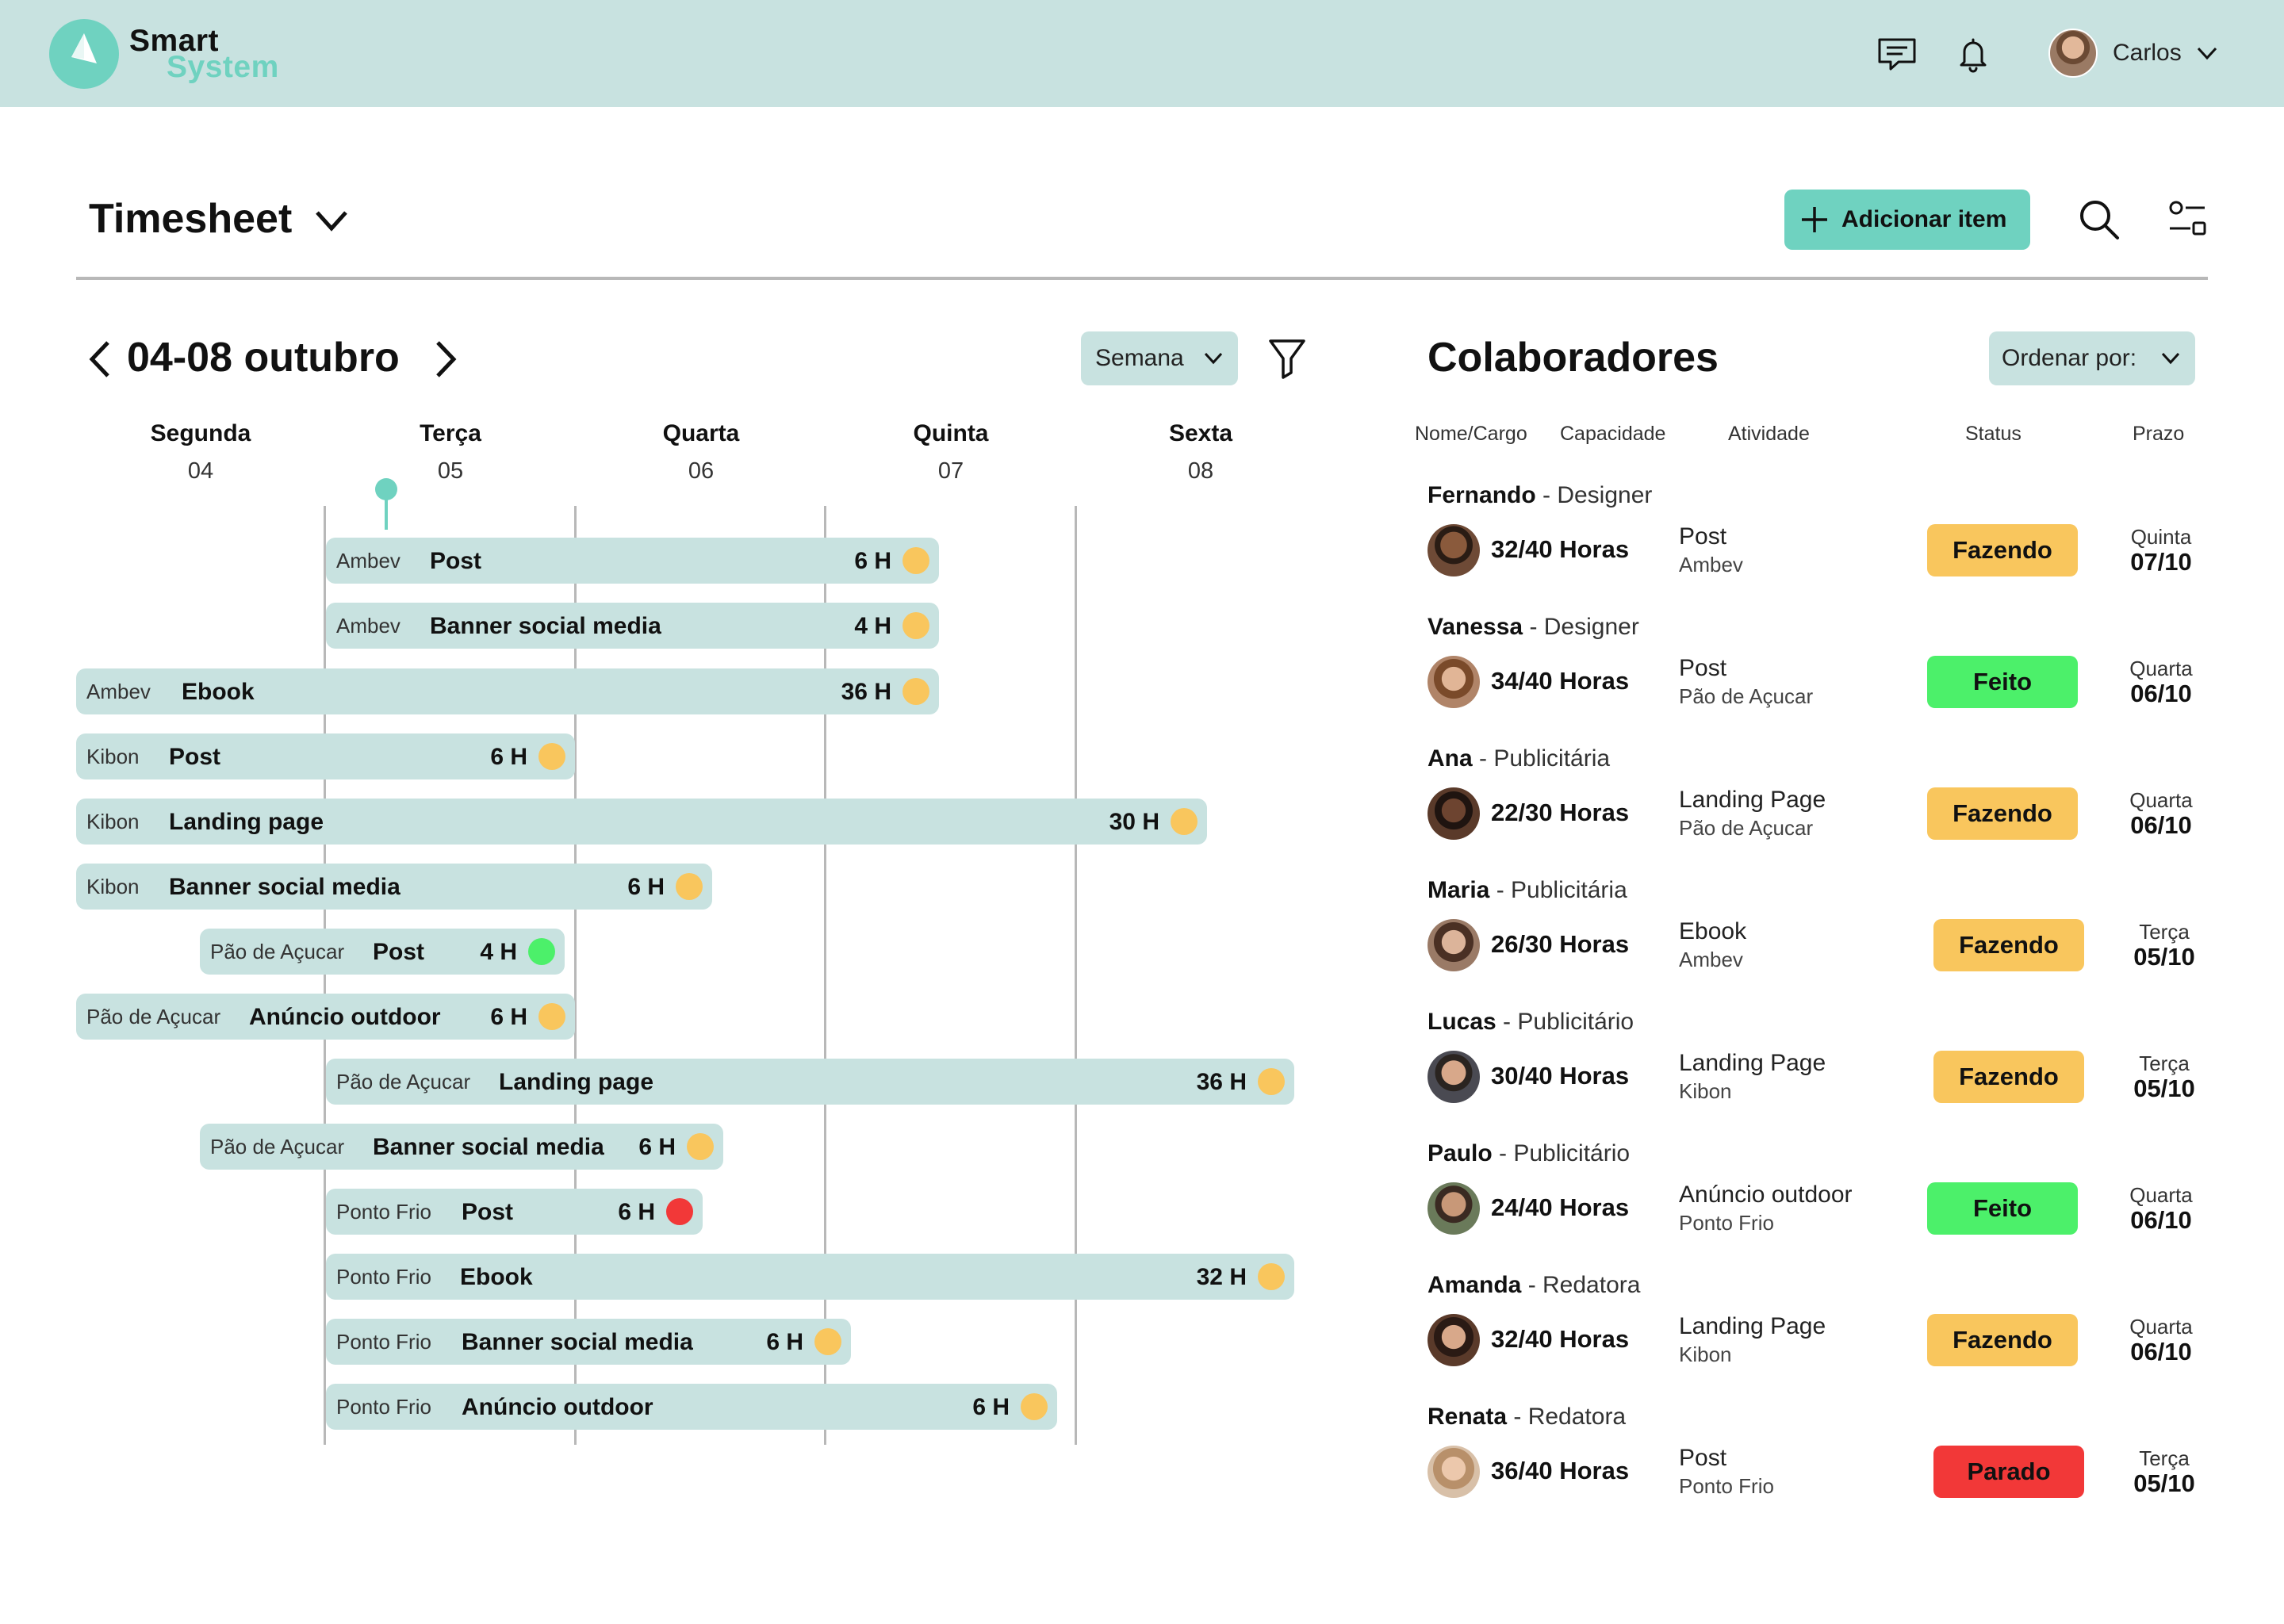  I want to click on settings-sliders-icon, so click(2187, 219).